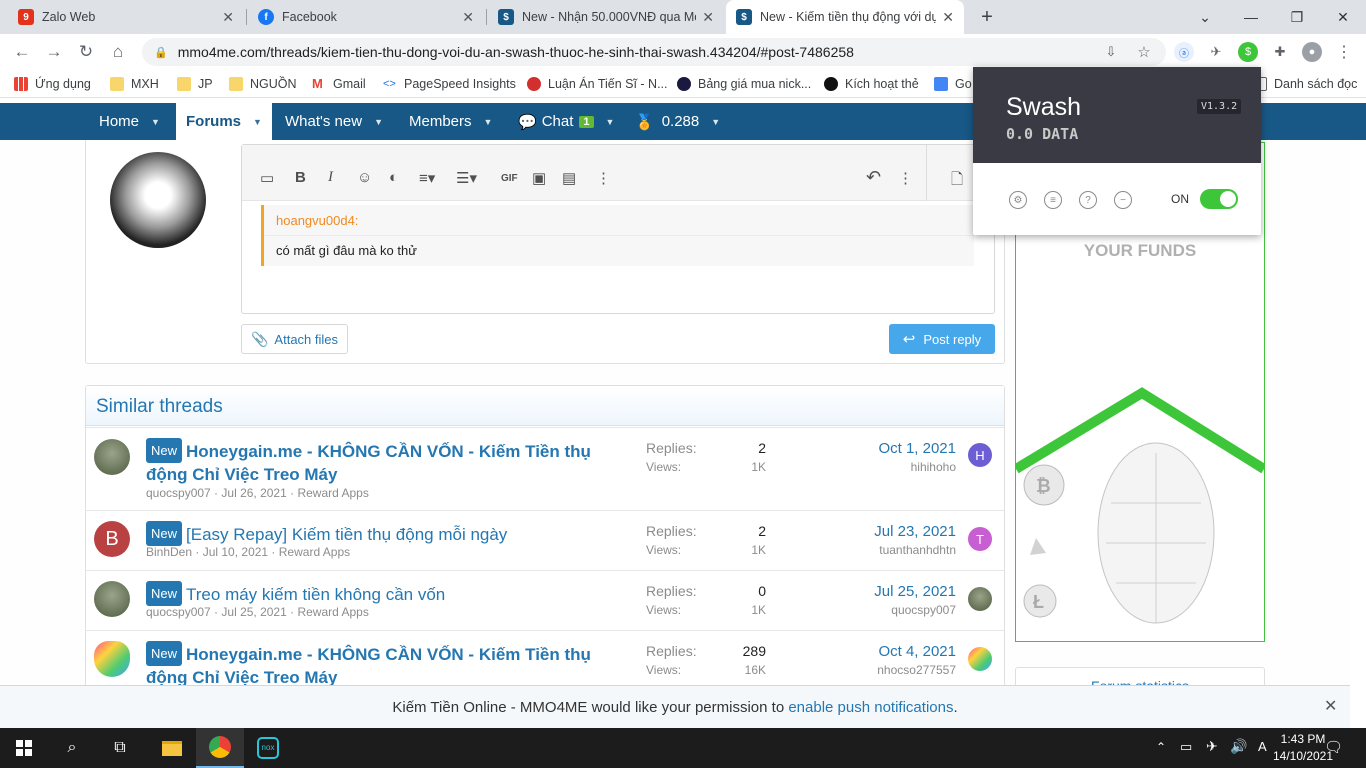 This screenshot has width=1366, height=768. What do you see at coordinates (86, 52) in the screenshot?
I see `reload-icon: ↻` at bounding box center [86, 52].